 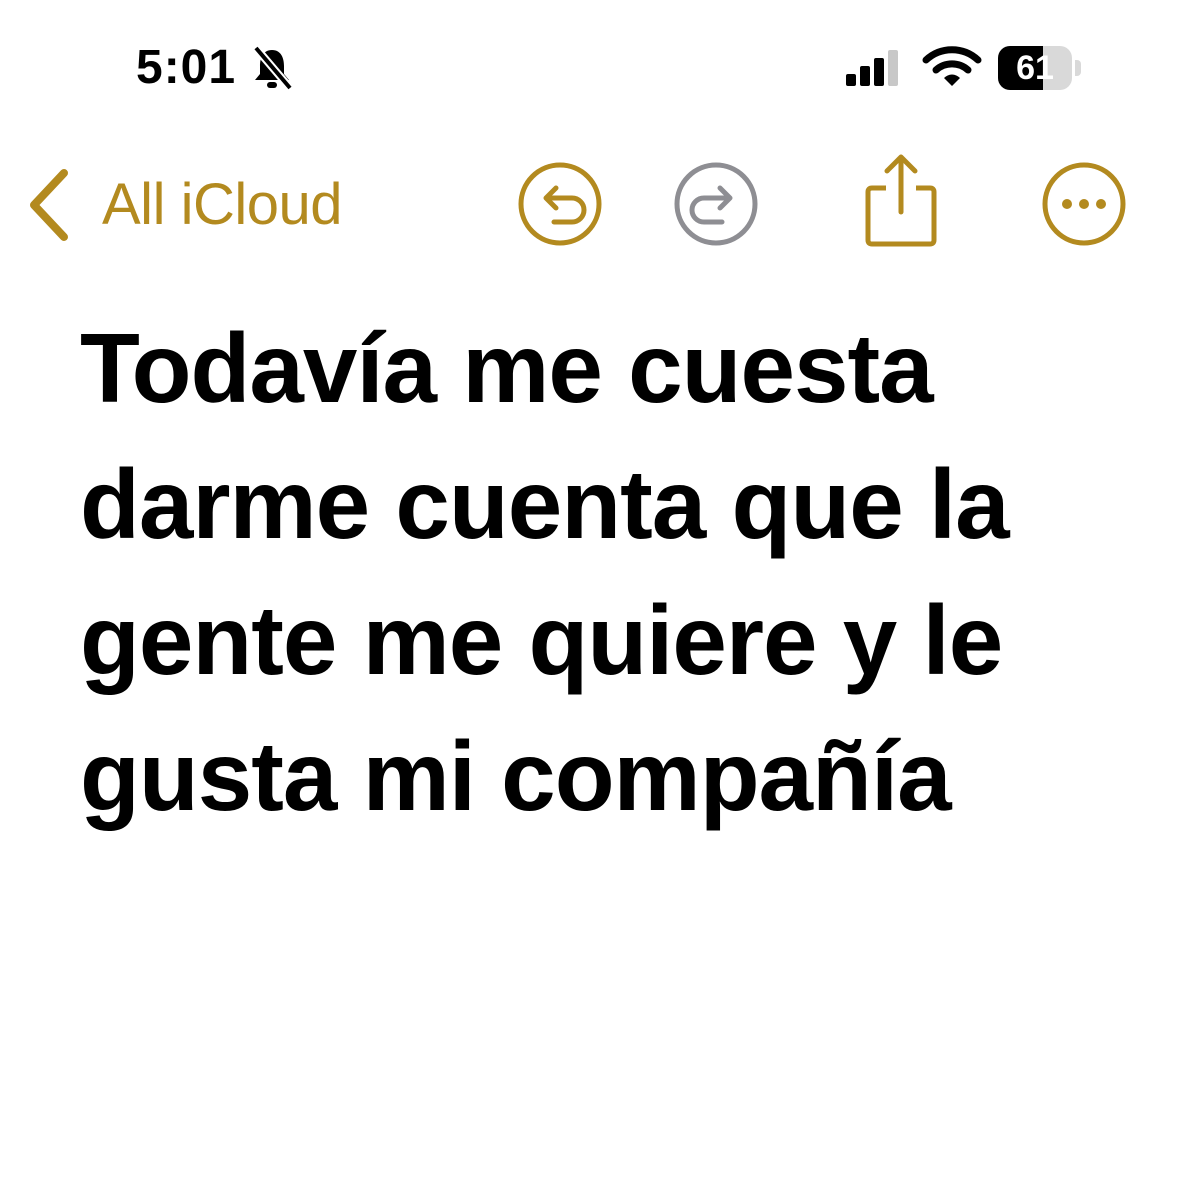 I want to click on undo-button, so click(x=560, y=204).